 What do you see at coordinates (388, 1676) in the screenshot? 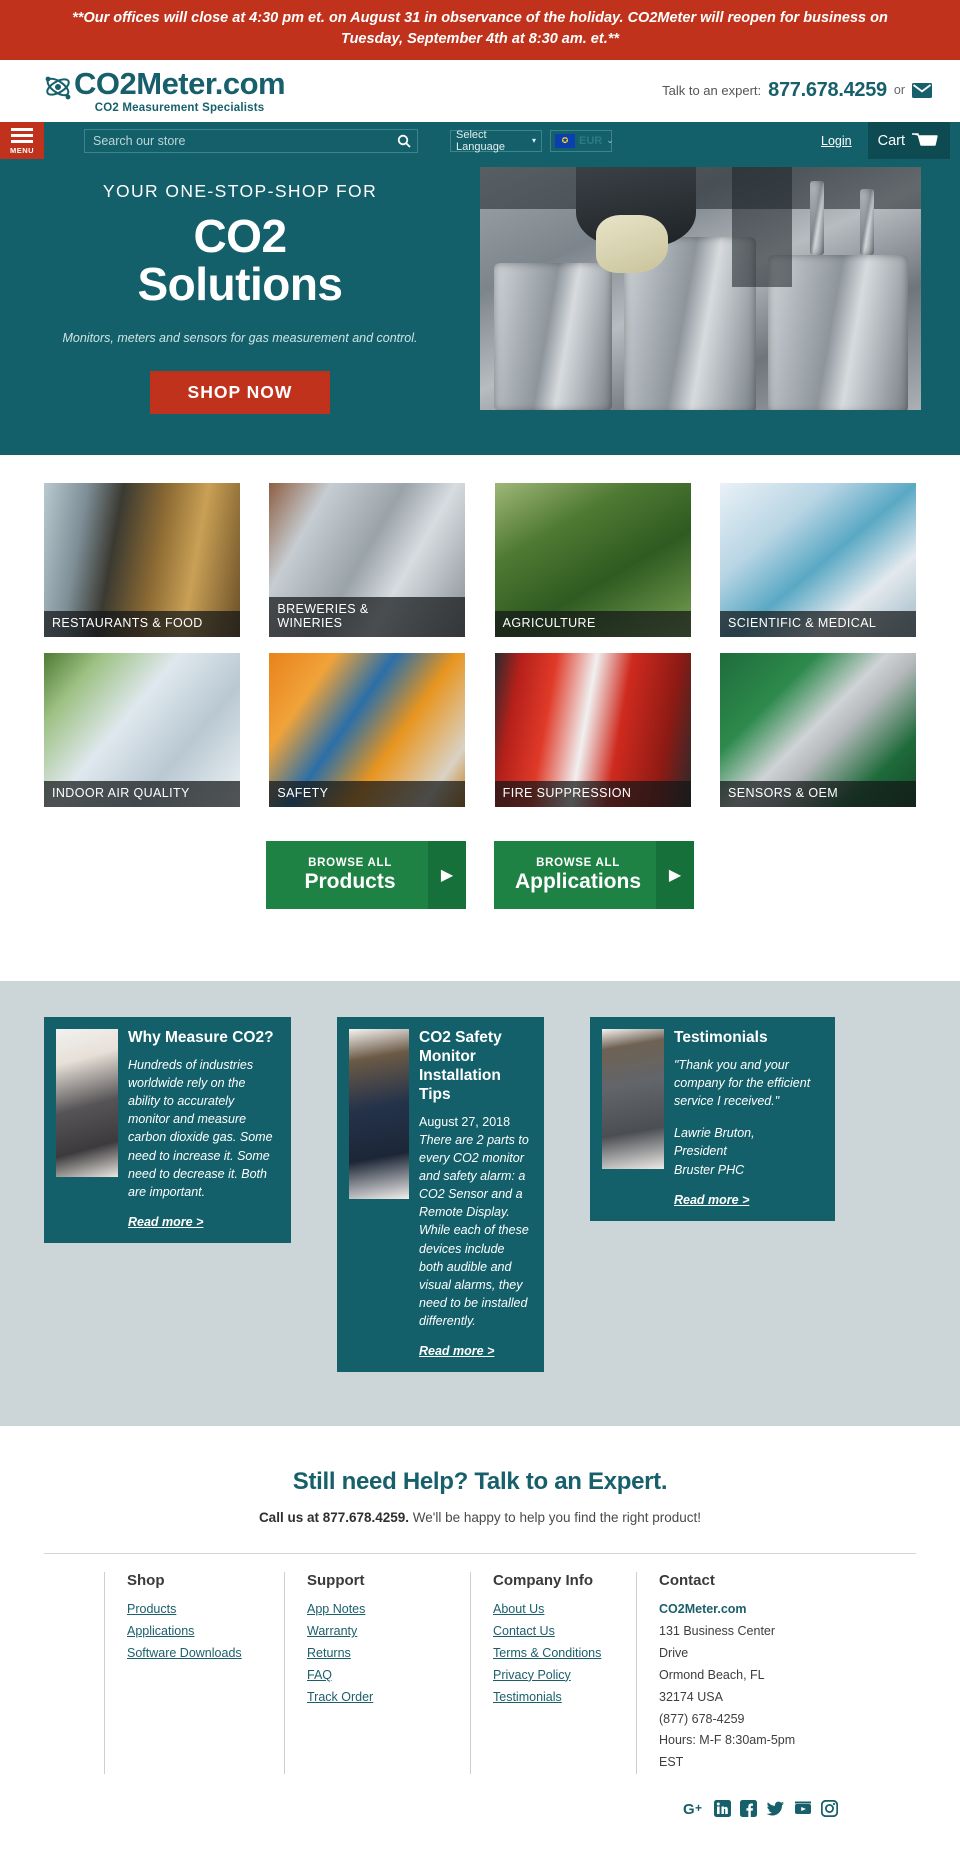
I see `footer-link-faq: FAQ` at bounding box center [388, 1676].